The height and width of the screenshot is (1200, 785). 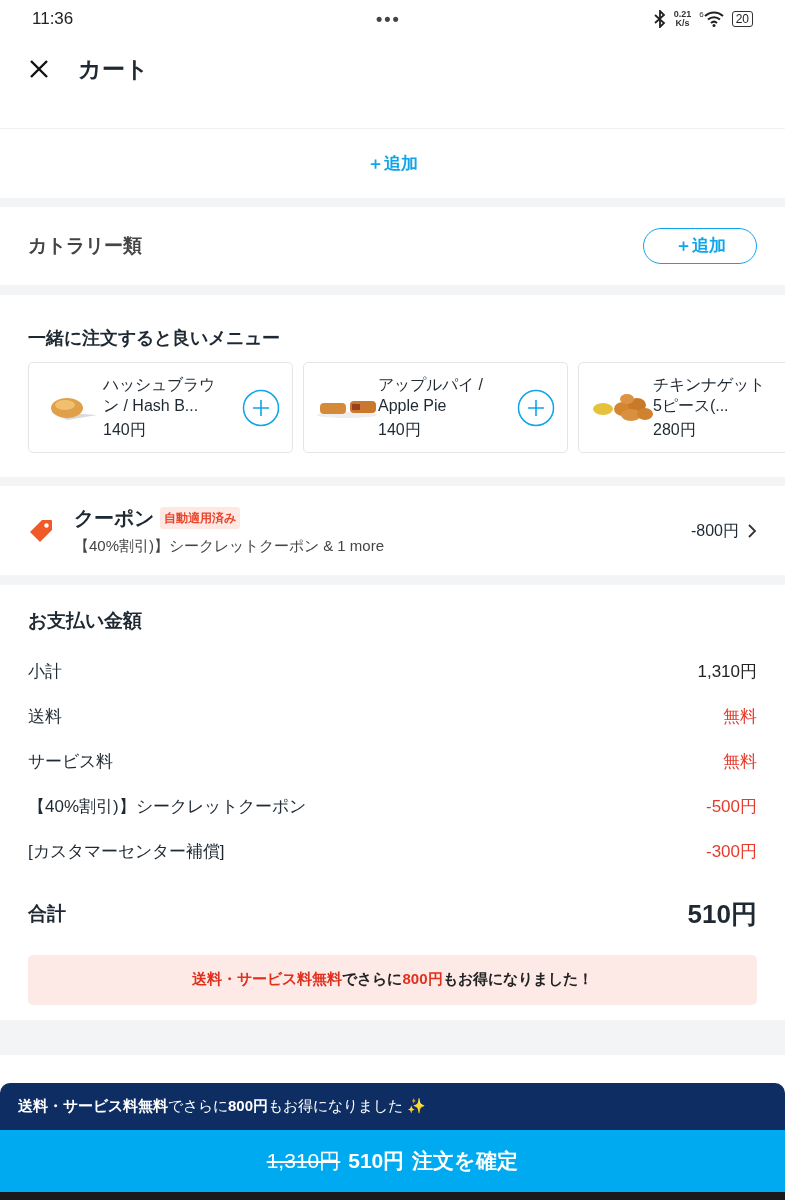 I want to click on bluetooth-icon, so click(x=659, y=19).